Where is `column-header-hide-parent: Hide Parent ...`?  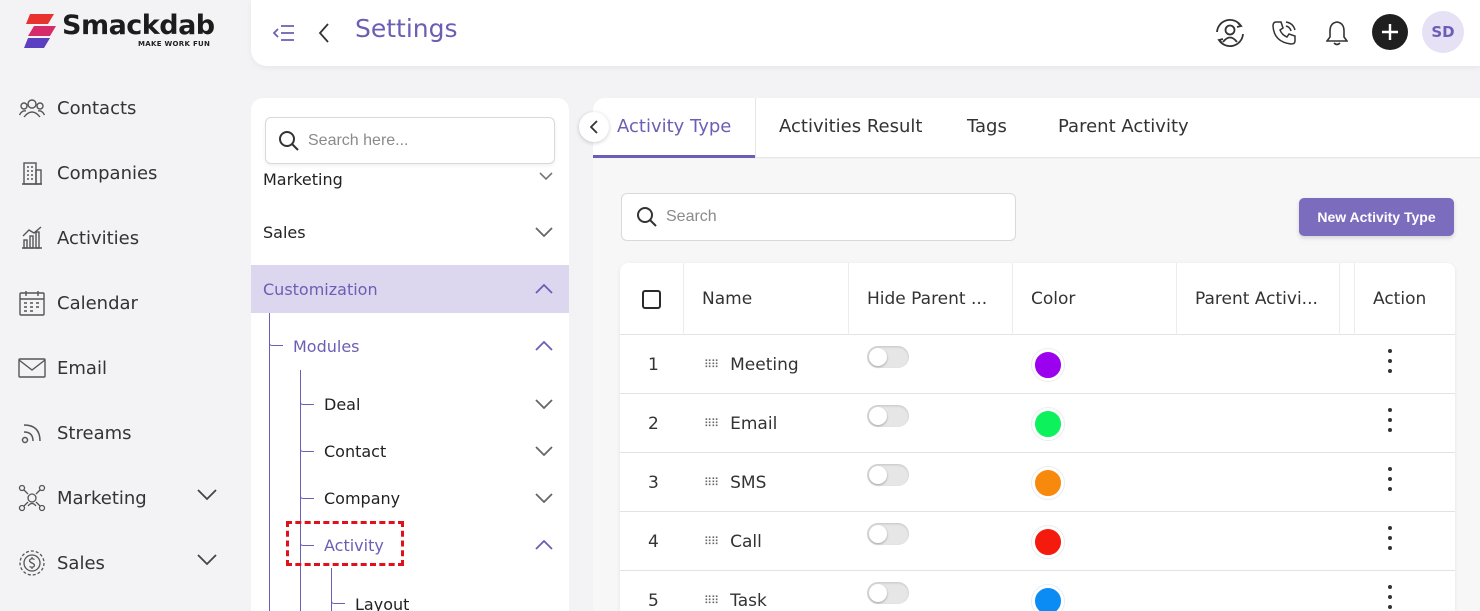
column-header-hide-parent: Hide Parent ... is located at coordinates (927, 299).